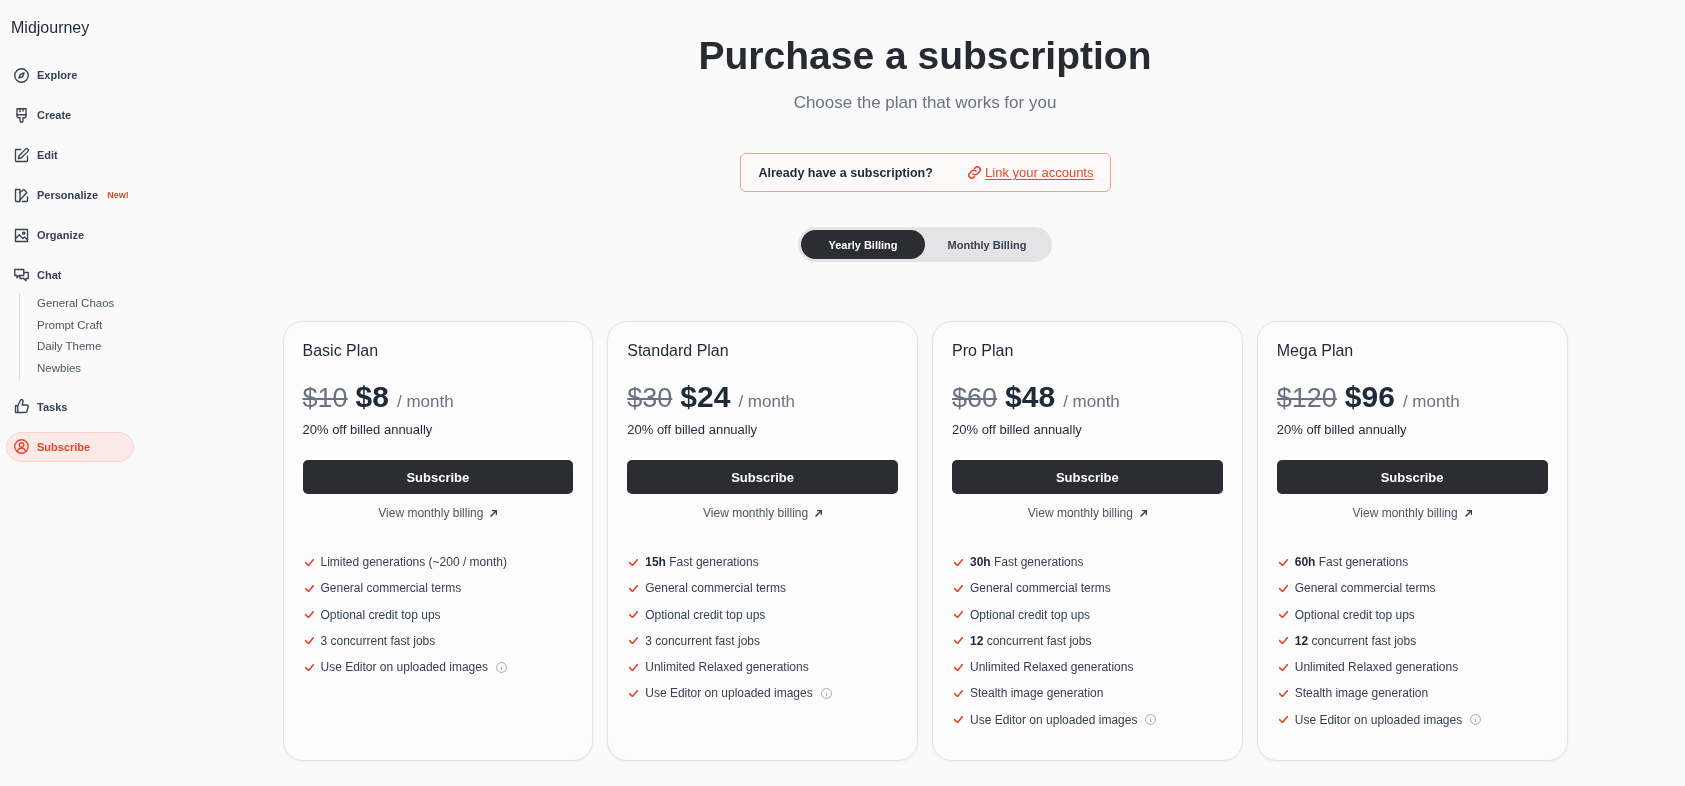 The width and height of the screenshot is (1685, 786). Describe the element at coordinates (50, 28) in the screenshot. I see `brand-name: Midjourney` at that location.